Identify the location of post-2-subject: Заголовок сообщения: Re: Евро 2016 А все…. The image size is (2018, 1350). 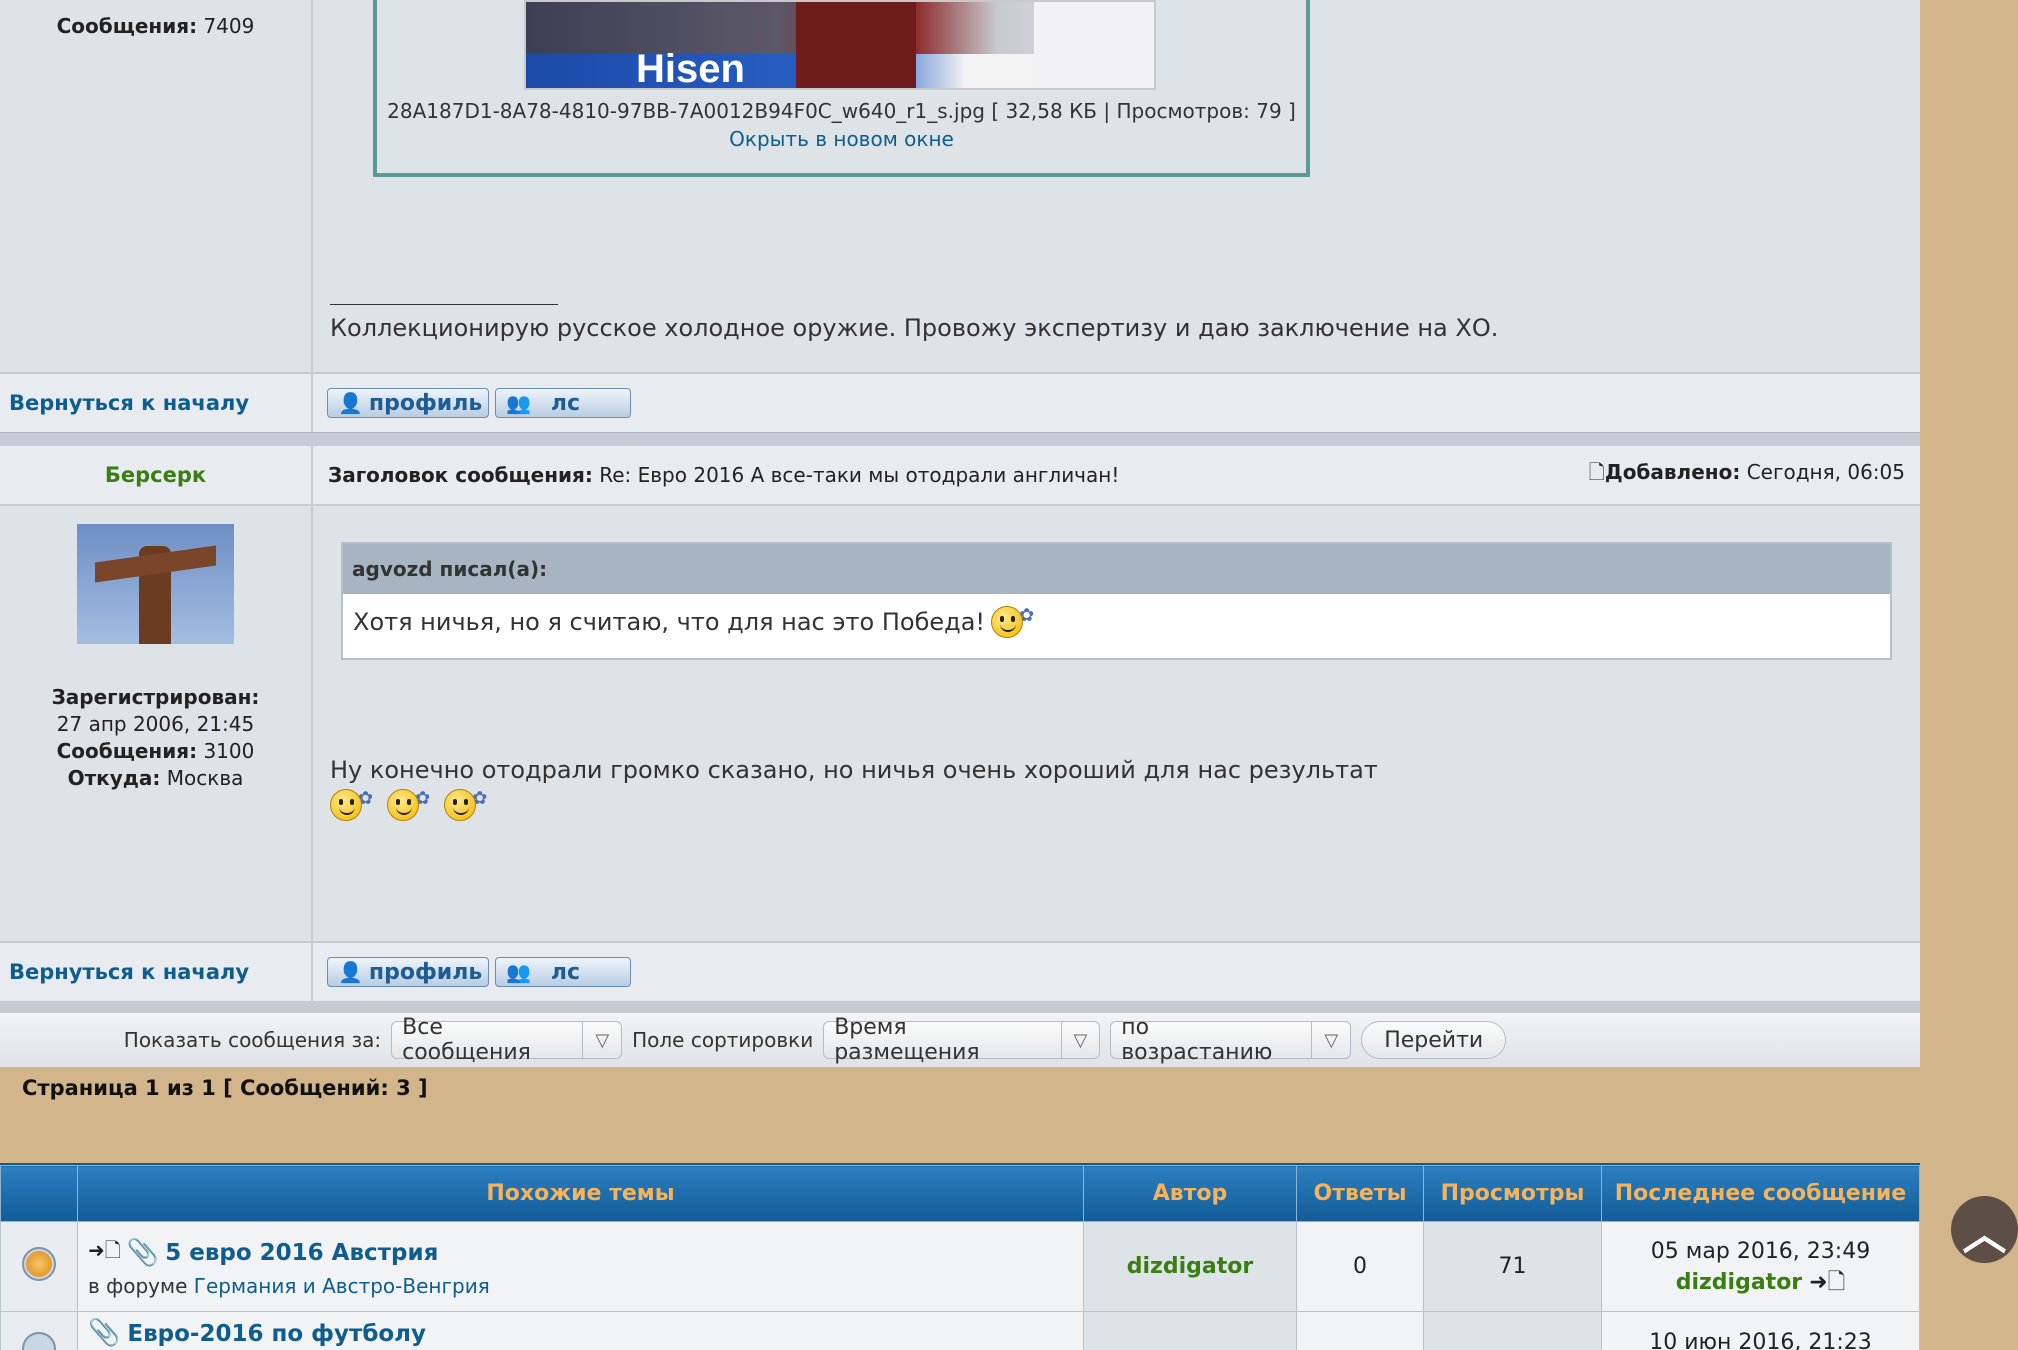
(724, 475).